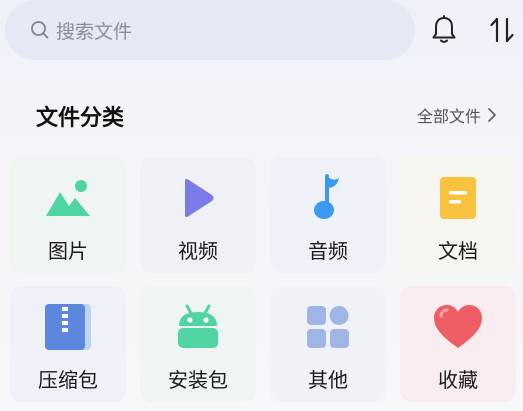 Image resolution: width=523 pixels, height=411 pixels. Describe the element at coordinates (40, 30) in the screenshot. I see `search-icon` at that location.